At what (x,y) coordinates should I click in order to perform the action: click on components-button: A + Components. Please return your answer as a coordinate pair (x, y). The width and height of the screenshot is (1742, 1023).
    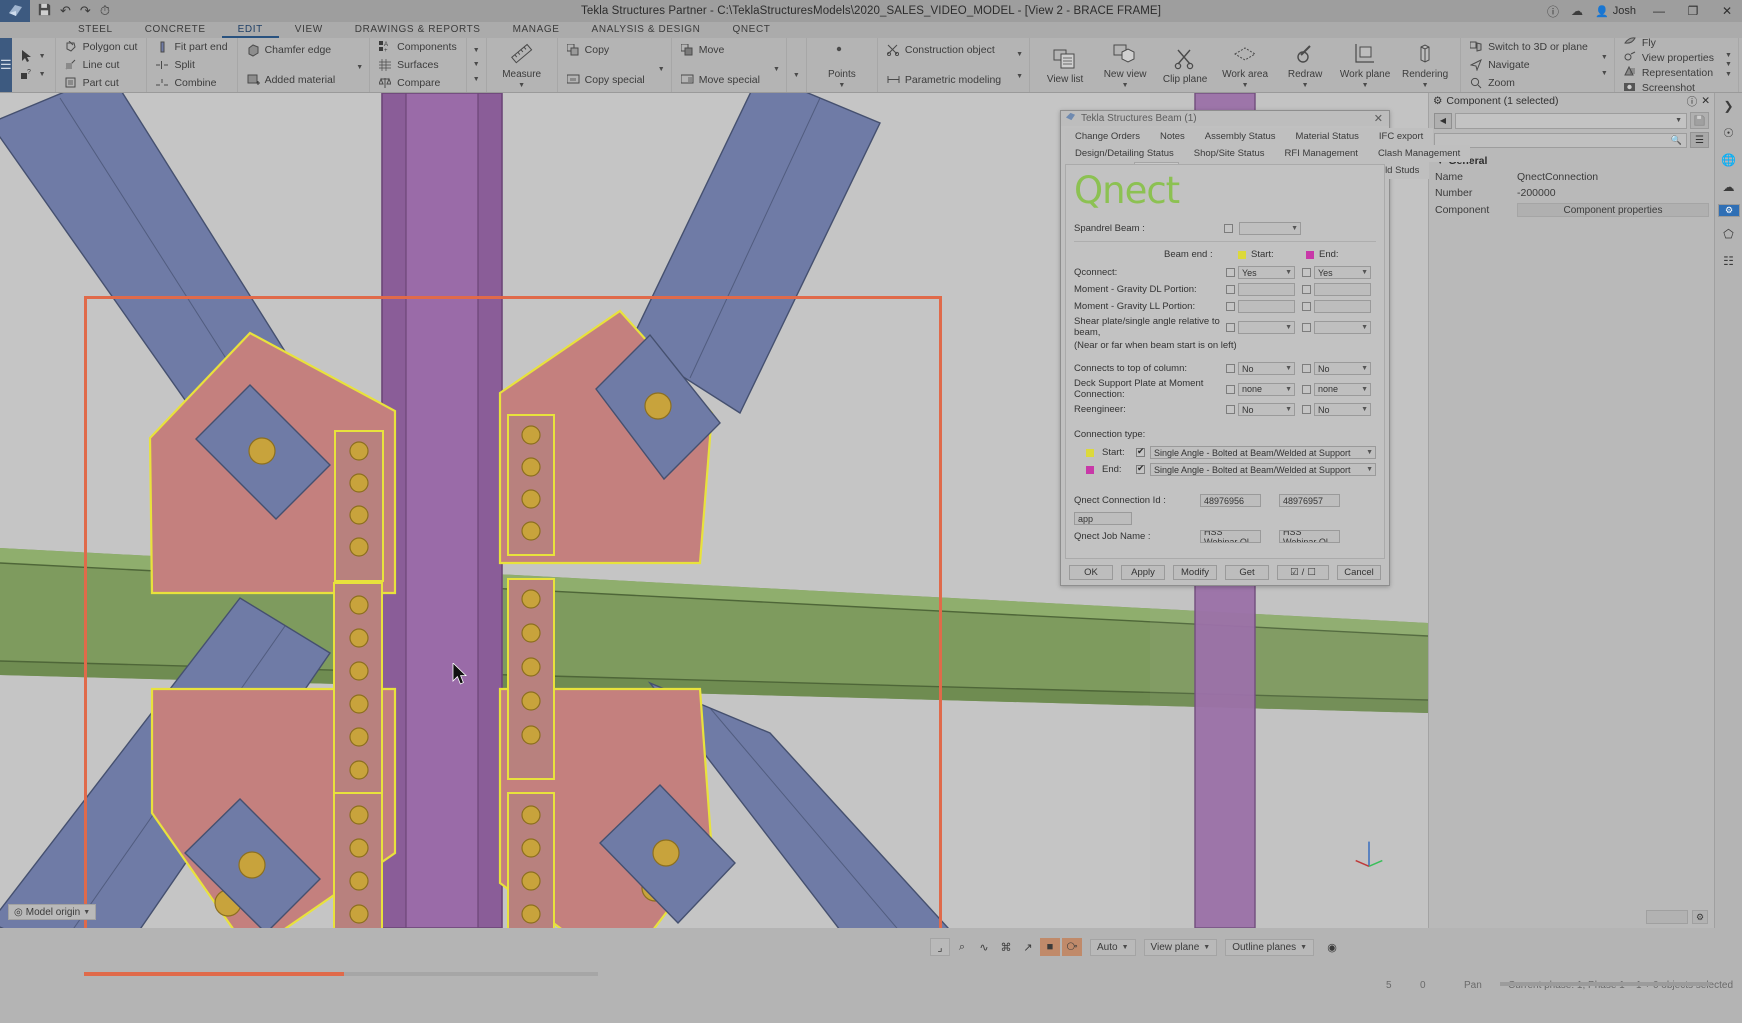
    Looking at the image, I should click on (418, 47).